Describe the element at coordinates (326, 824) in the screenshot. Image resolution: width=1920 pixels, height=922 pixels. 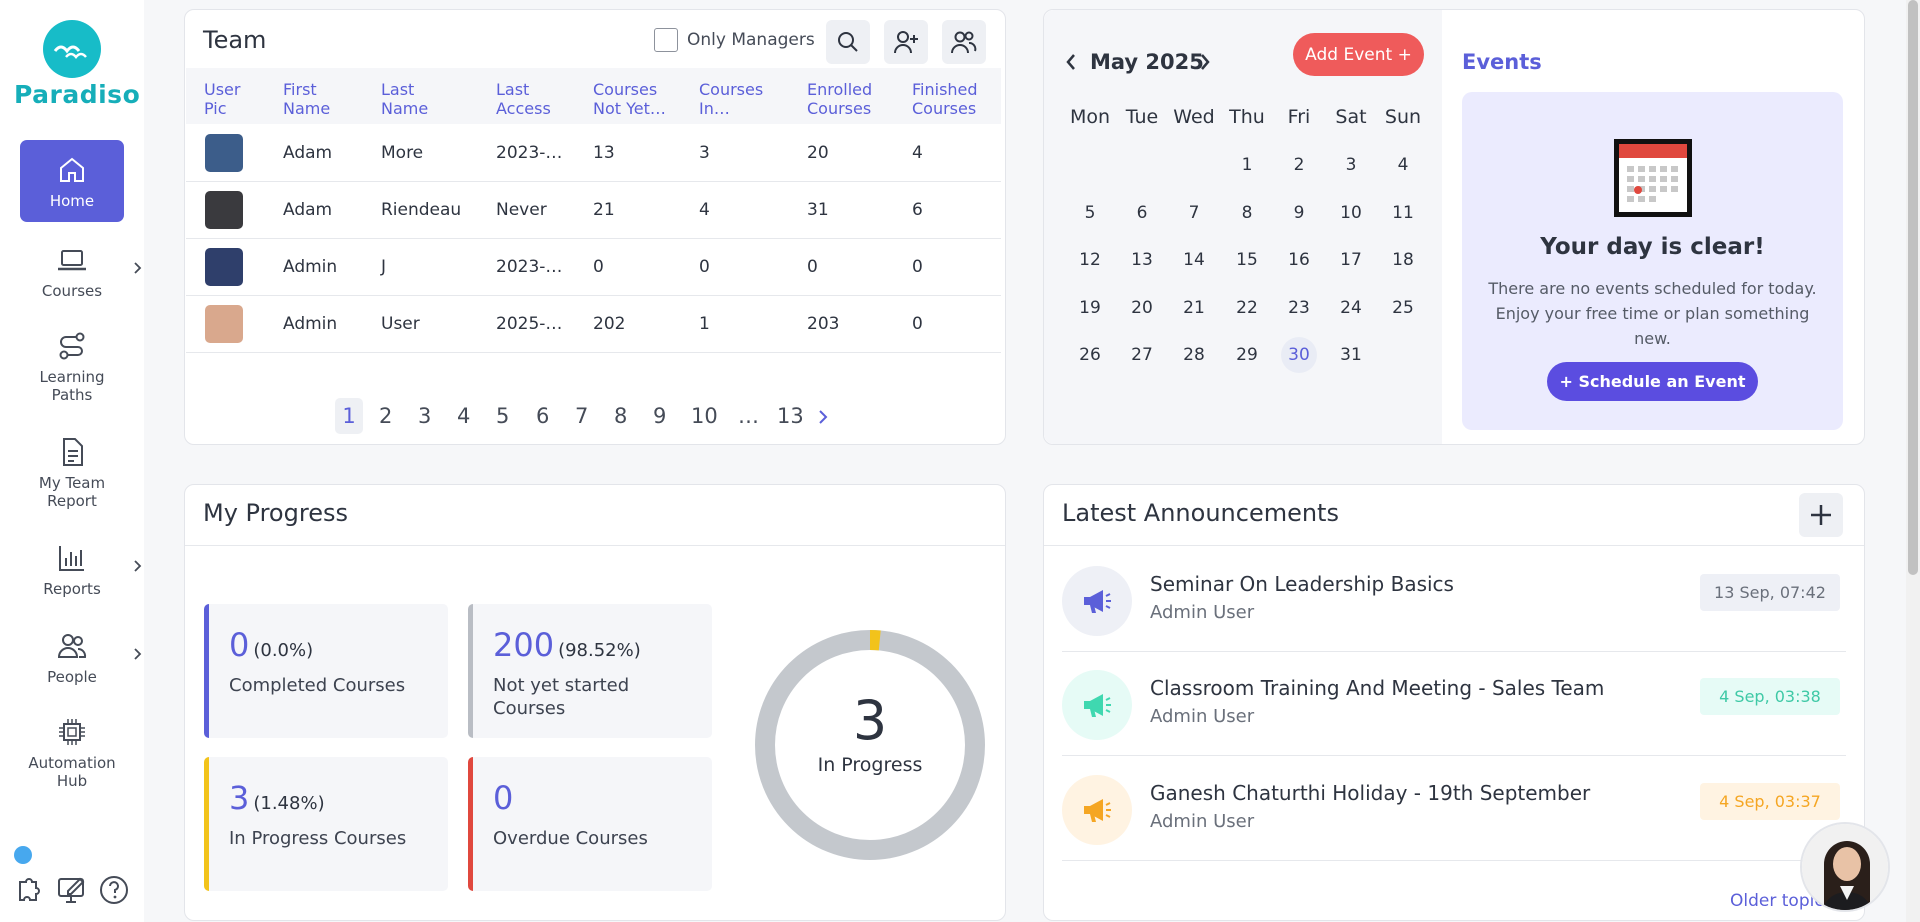
I see `stat-in-progress: 3 (1.48%) In Progress Courses` at that location.